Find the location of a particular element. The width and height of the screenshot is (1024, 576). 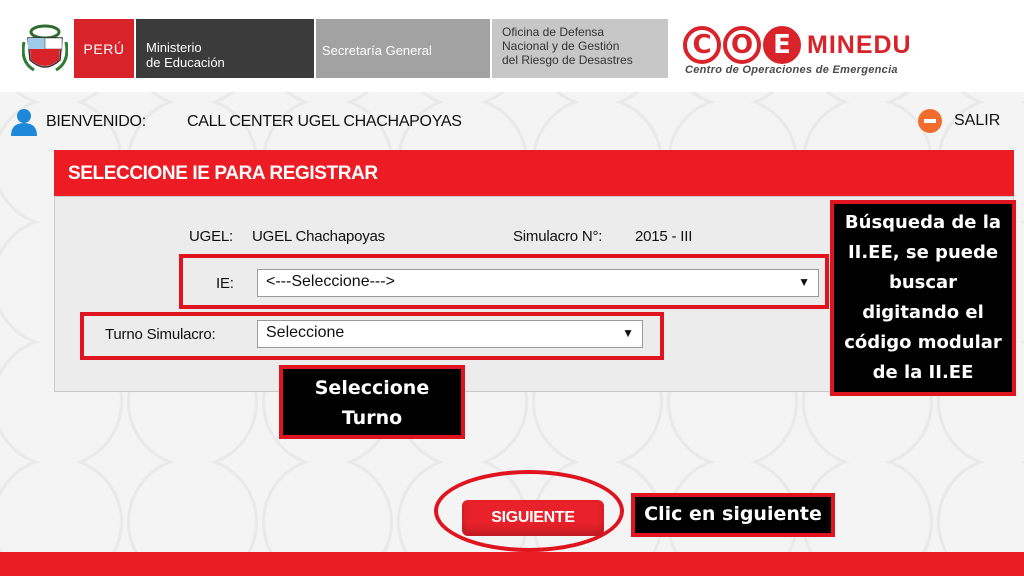

ministerio-block: Ministerio de Educación is located at coordinates (225, 48).